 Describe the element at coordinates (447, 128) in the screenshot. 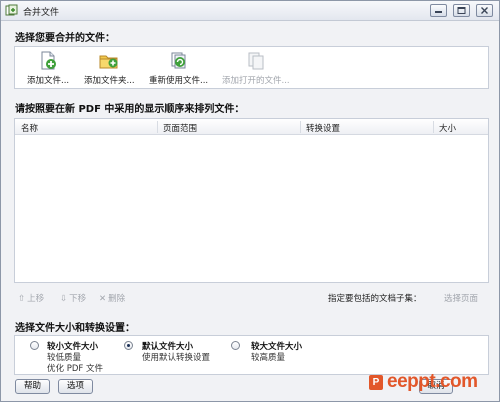

I see `column-size: 大小` at that location.